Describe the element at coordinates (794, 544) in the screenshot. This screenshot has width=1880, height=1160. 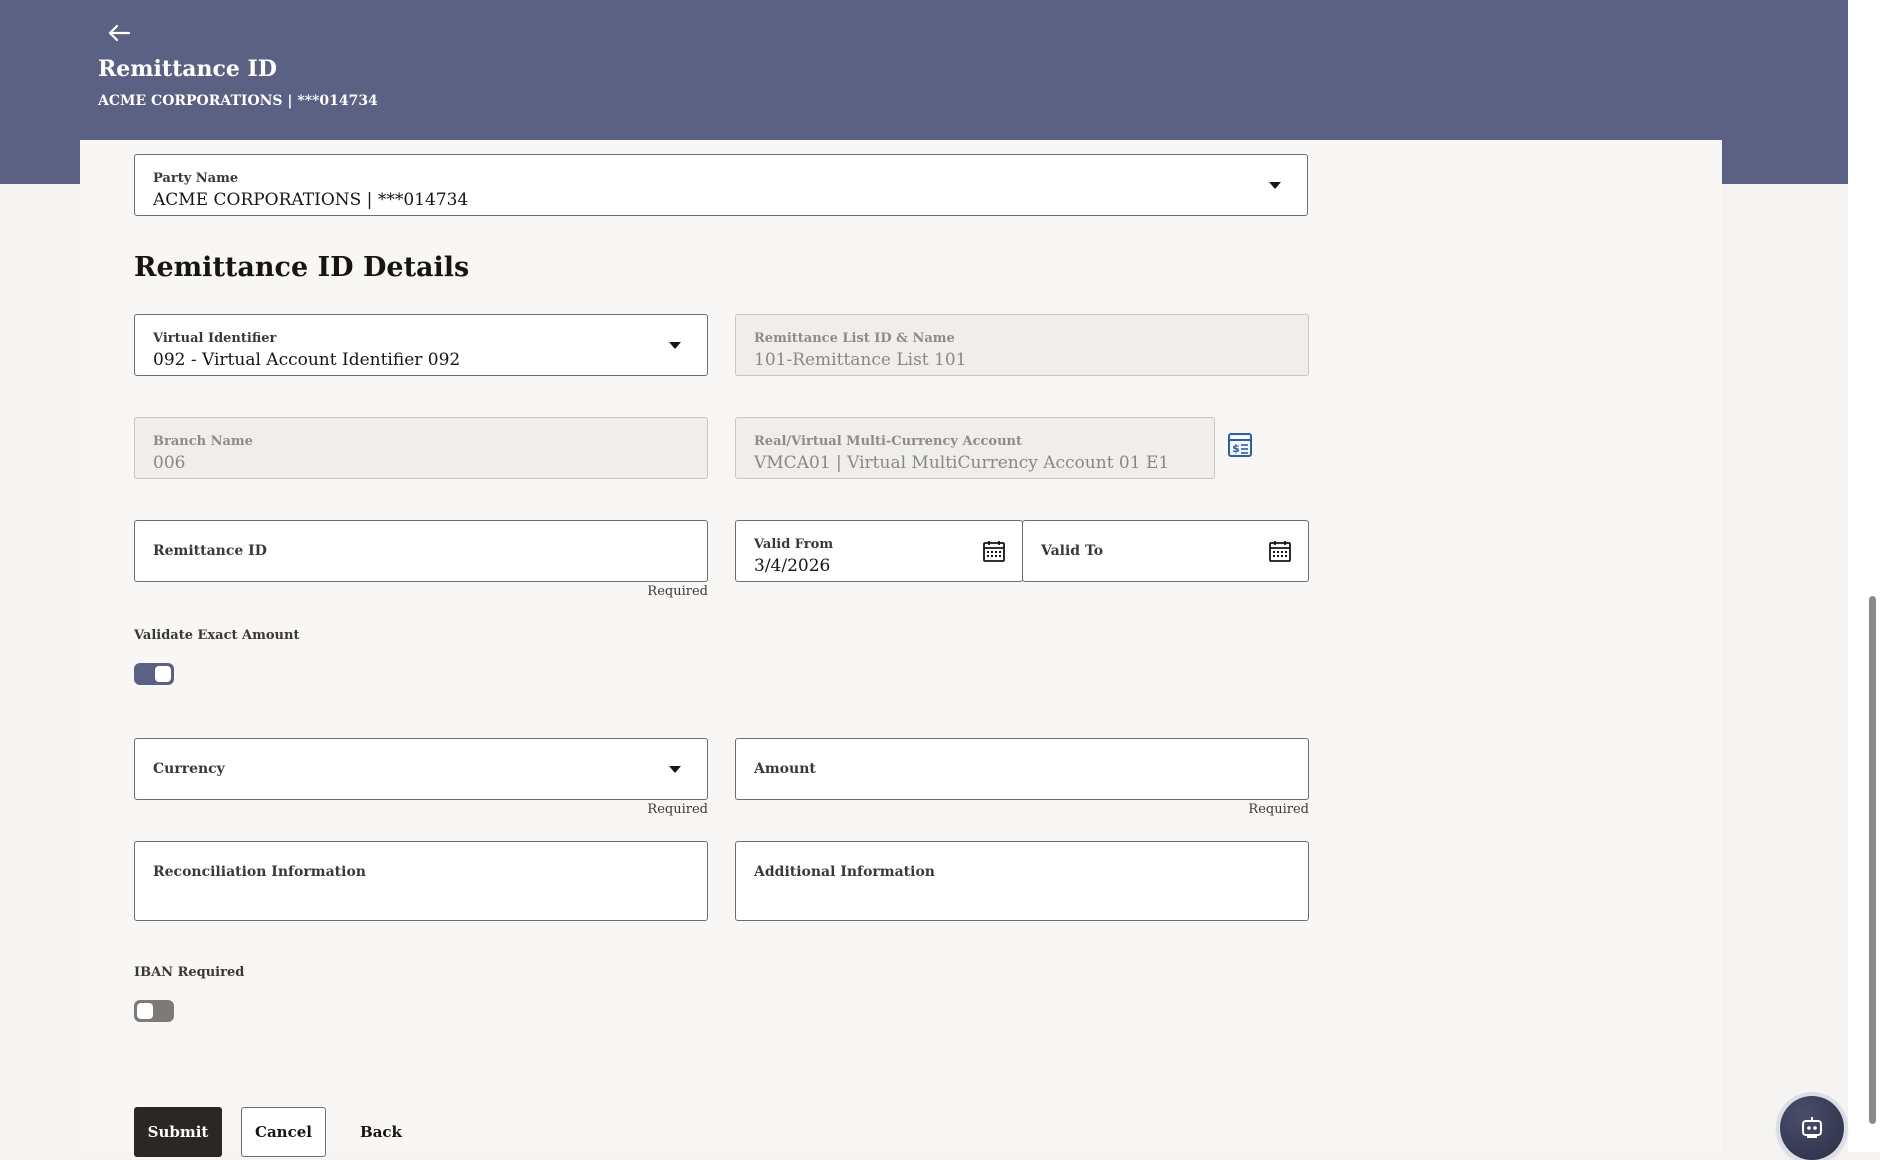
I see `valid-from-label: Valid From` at that location.